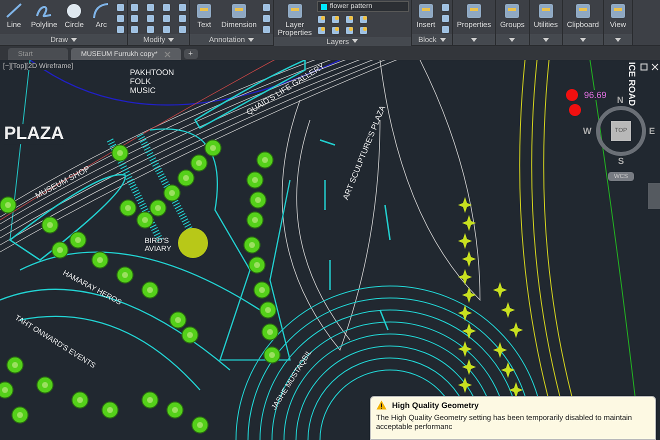 Image resolution: width=660 pixels, height=440 pixels. What do you see at coordinates (587, 131) in the screenshot?
I see `compass-letter: W` at bounding box center [587, 131].